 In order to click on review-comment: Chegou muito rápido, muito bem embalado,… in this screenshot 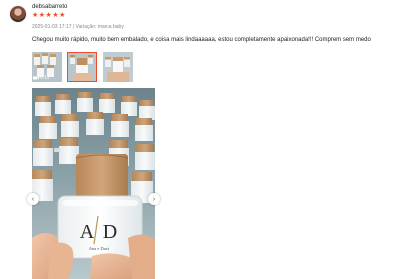, I will do `click(201, 40)`.